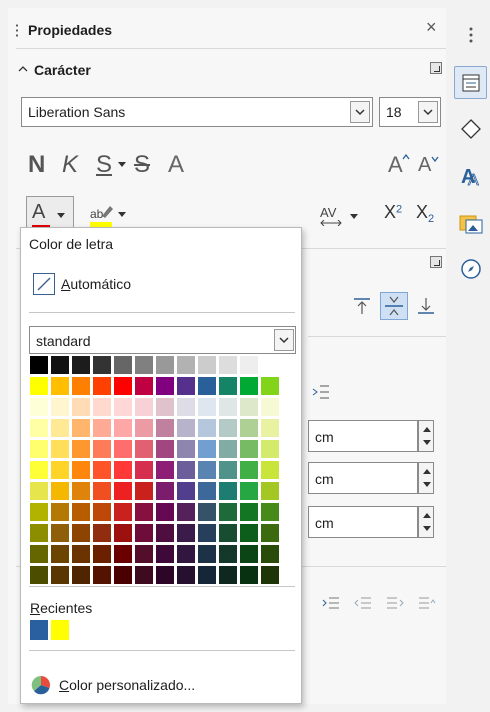 The width and height of the screenshot is (490, 712). Describe the element at coordinates (70, 165) in the screenshot. I see `italic-button: K` at that location.